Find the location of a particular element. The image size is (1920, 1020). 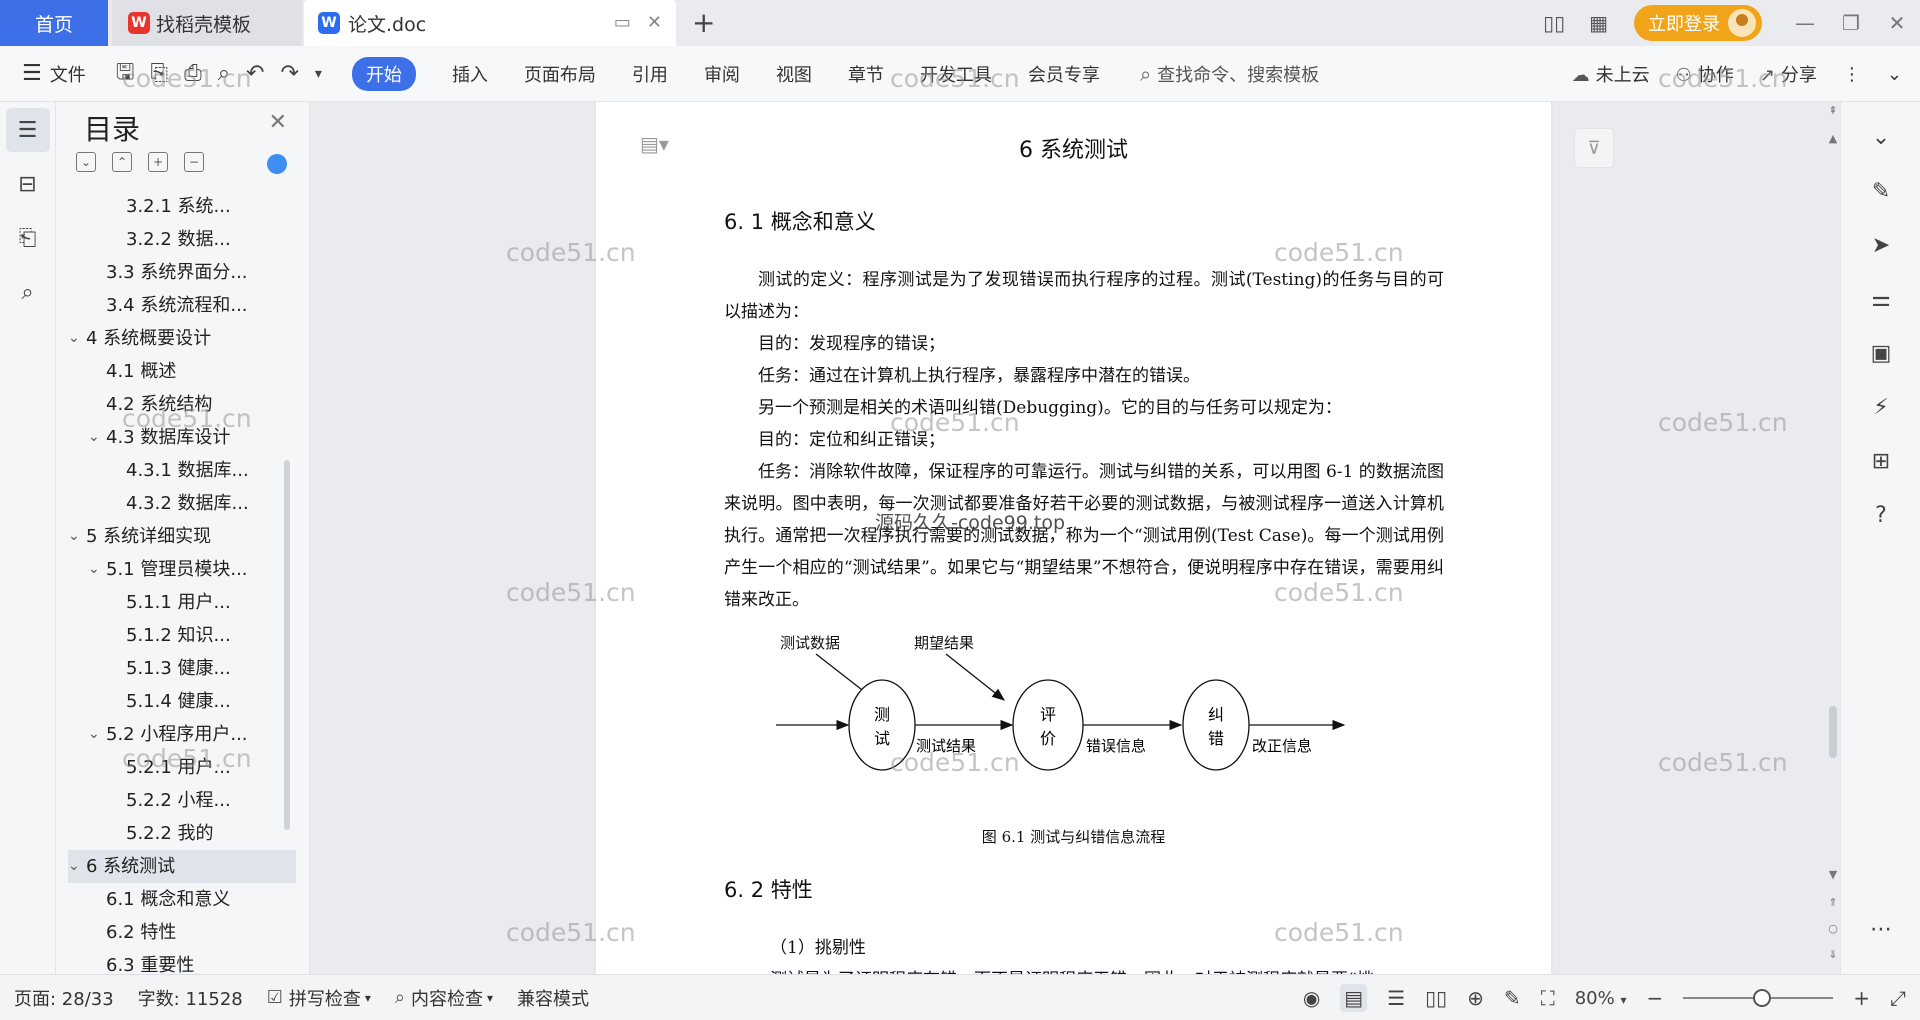

tab-home: 首页 is located at coordinates (54, 23).